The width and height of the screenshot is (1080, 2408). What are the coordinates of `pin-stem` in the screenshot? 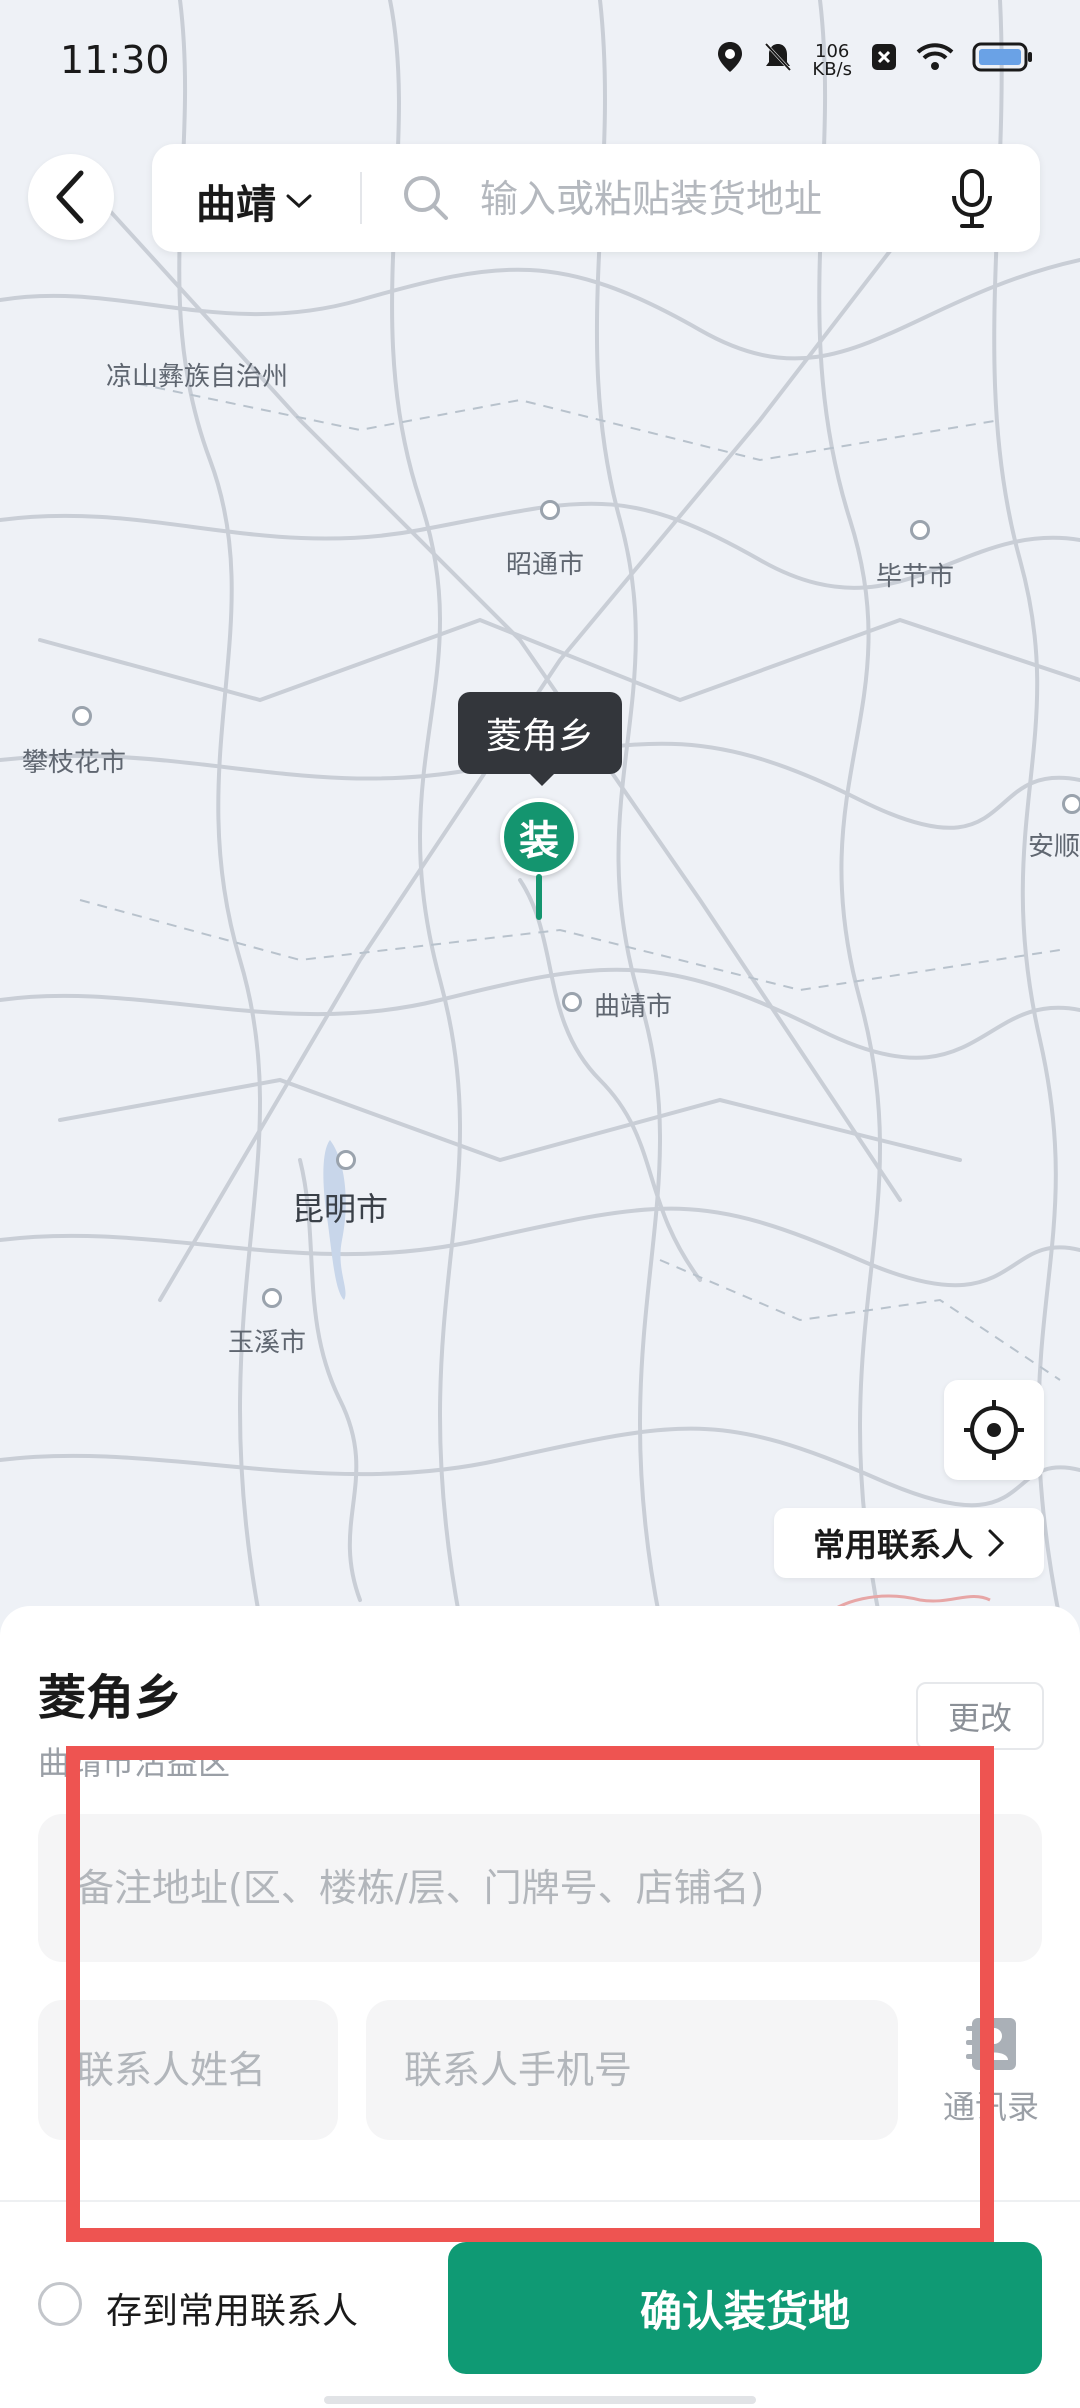 It's located at (539, 897).